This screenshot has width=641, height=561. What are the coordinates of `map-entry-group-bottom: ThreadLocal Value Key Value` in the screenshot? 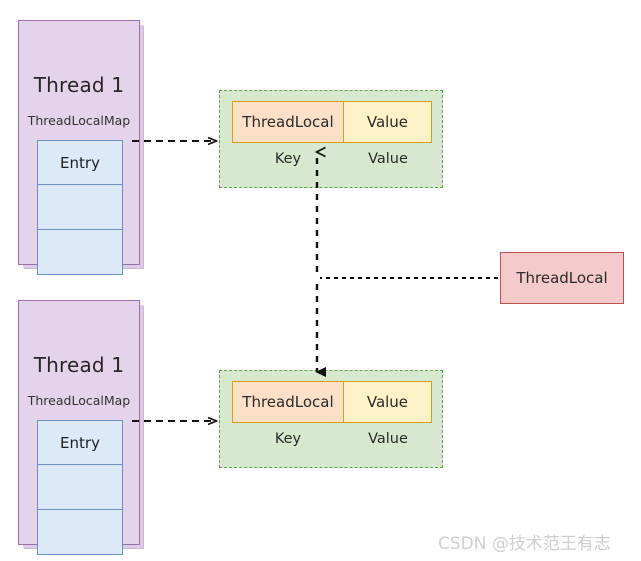 It's located at (331, 419).